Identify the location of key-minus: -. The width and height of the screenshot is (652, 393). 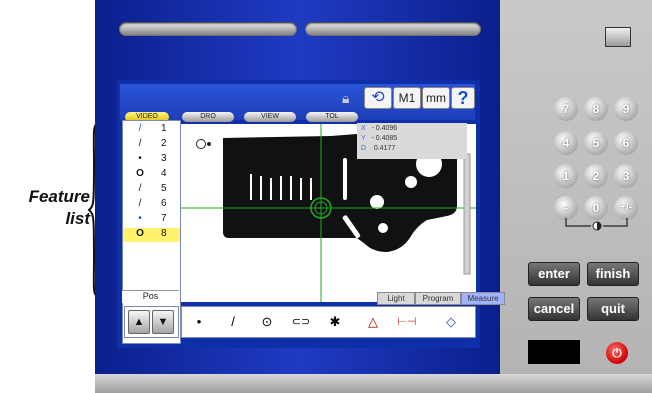
(566, 208).